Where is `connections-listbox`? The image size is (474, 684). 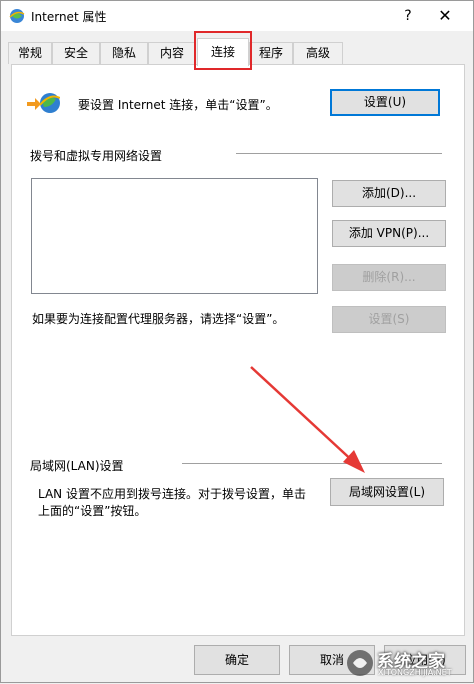 connections-listbox is located at coordinates (174, 236).